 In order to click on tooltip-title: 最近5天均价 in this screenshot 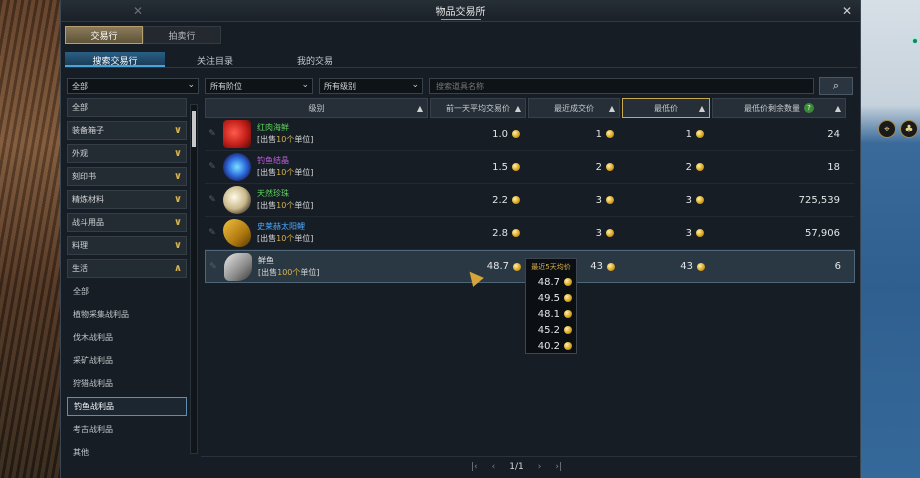, I will do `click(551, 267)`.